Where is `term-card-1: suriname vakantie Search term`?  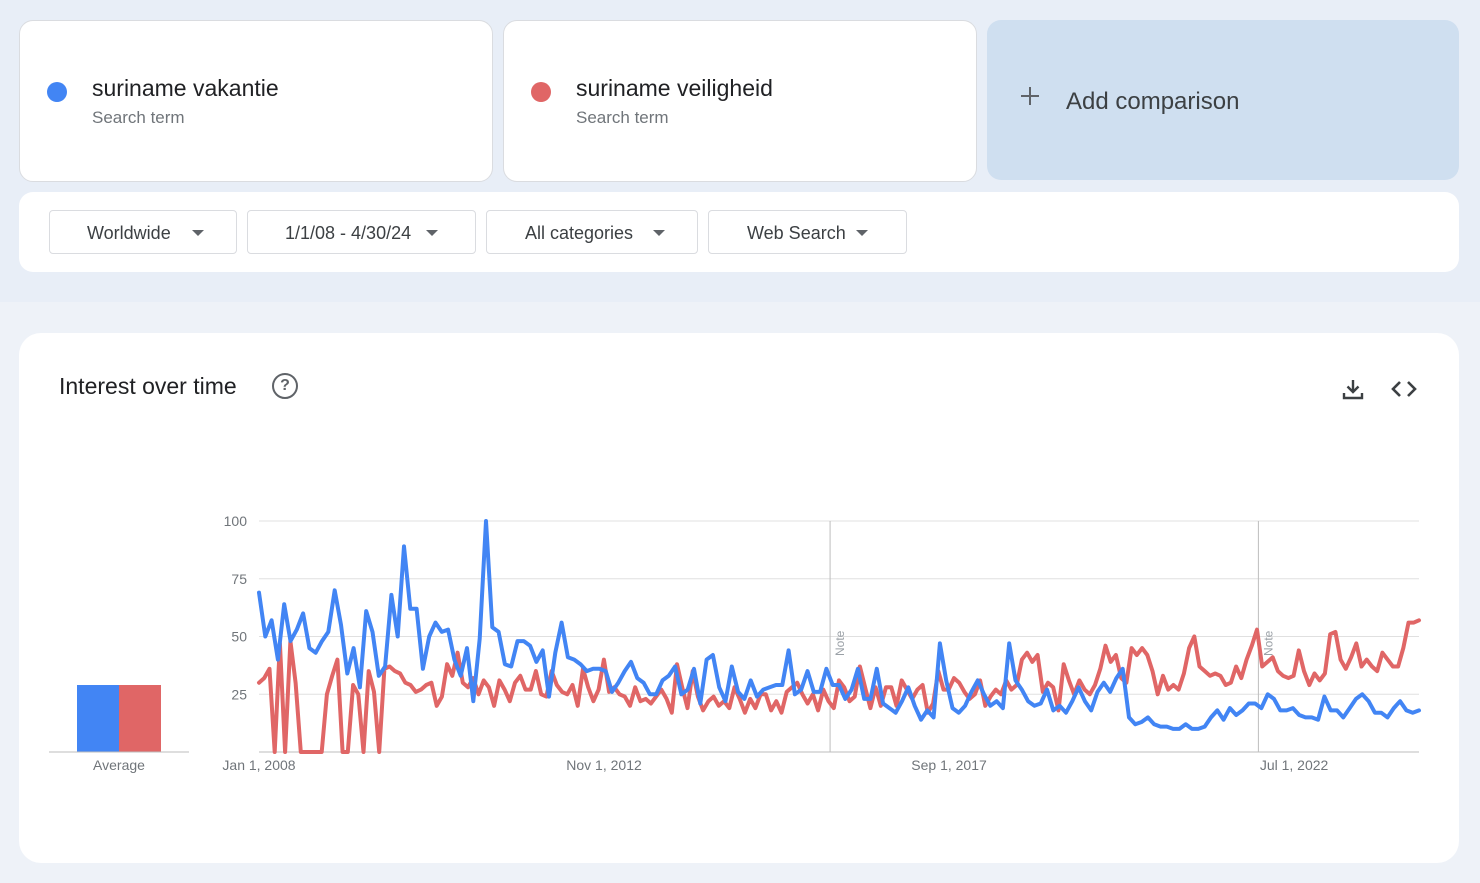 term-card-1: suriname vakantie Search term is located at coordinates (256, 101).